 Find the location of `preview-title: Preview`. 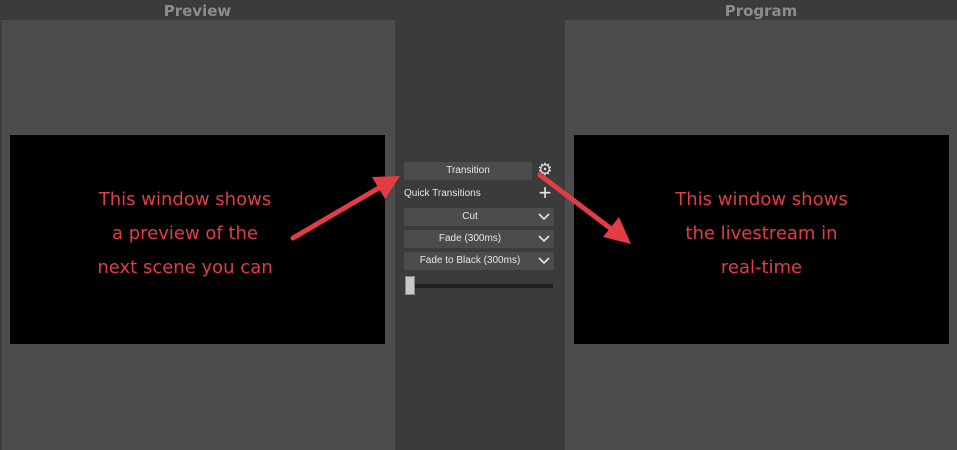

preview-title: Preview is located at coordinates (197, 11).